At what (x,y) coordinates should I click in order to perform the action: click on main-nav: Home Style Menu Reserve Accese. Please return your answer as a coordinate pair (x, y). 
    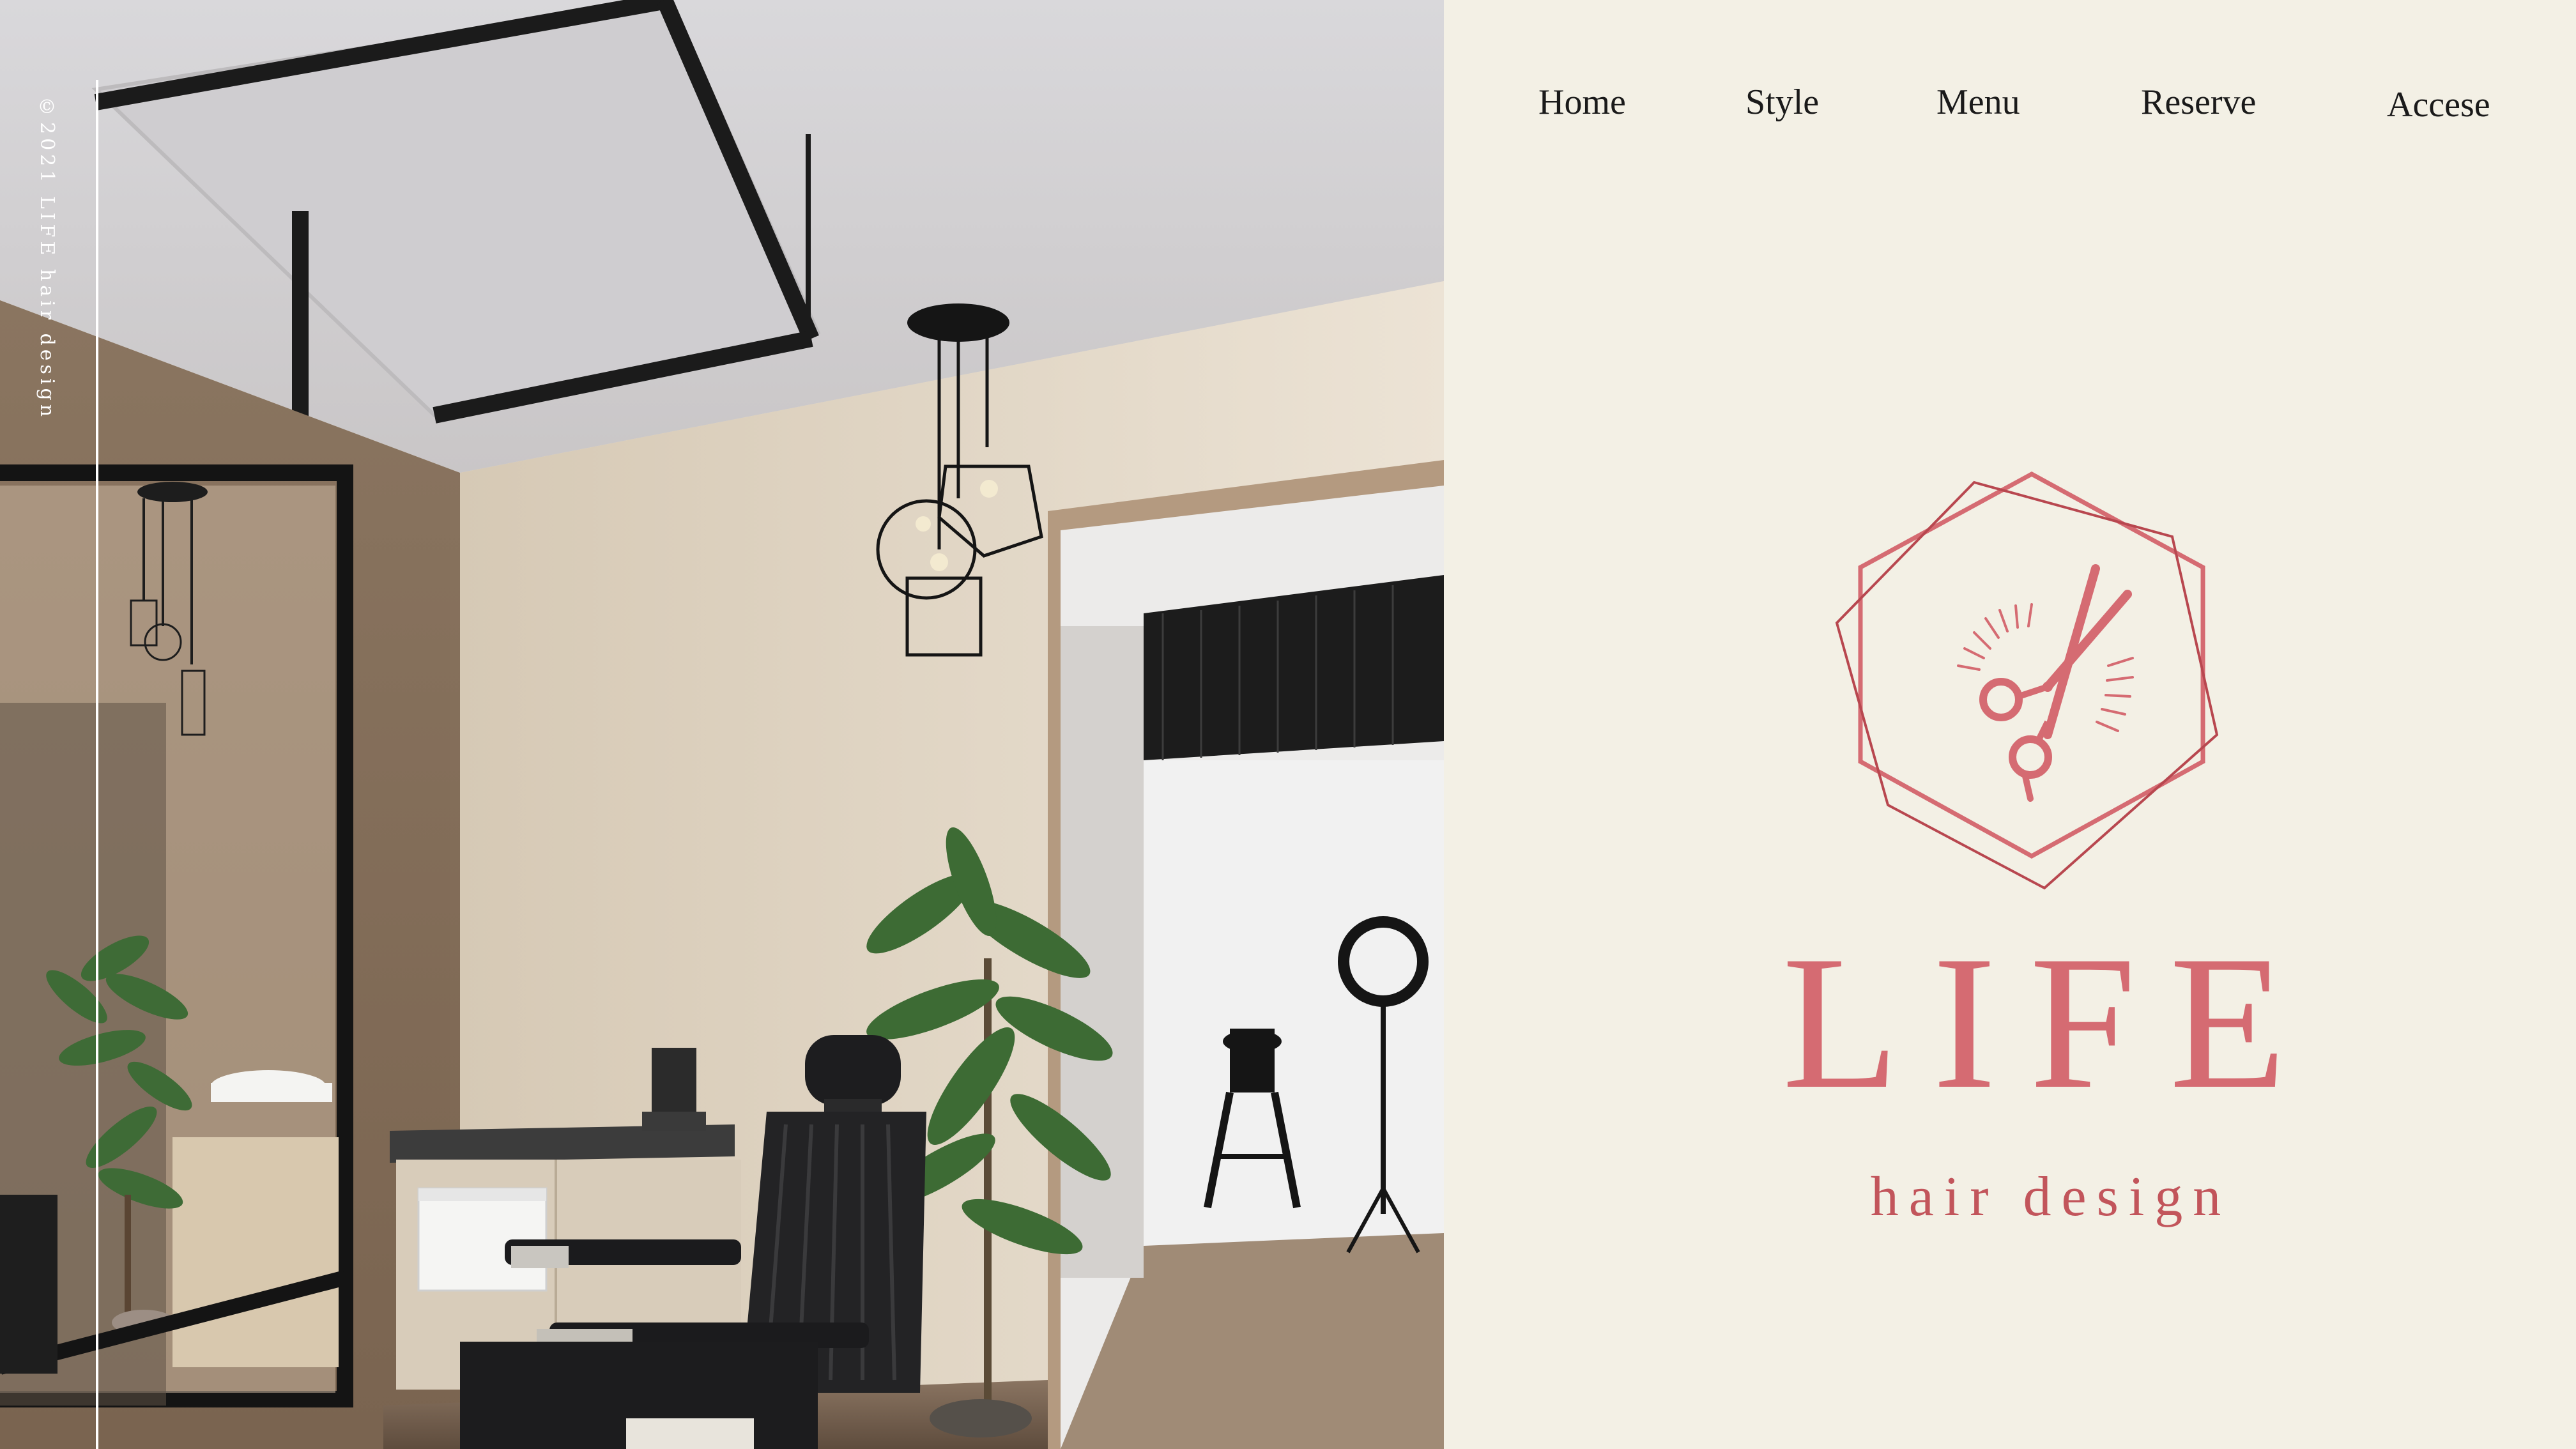
    Looking at the image, I should click on (2010, 114).